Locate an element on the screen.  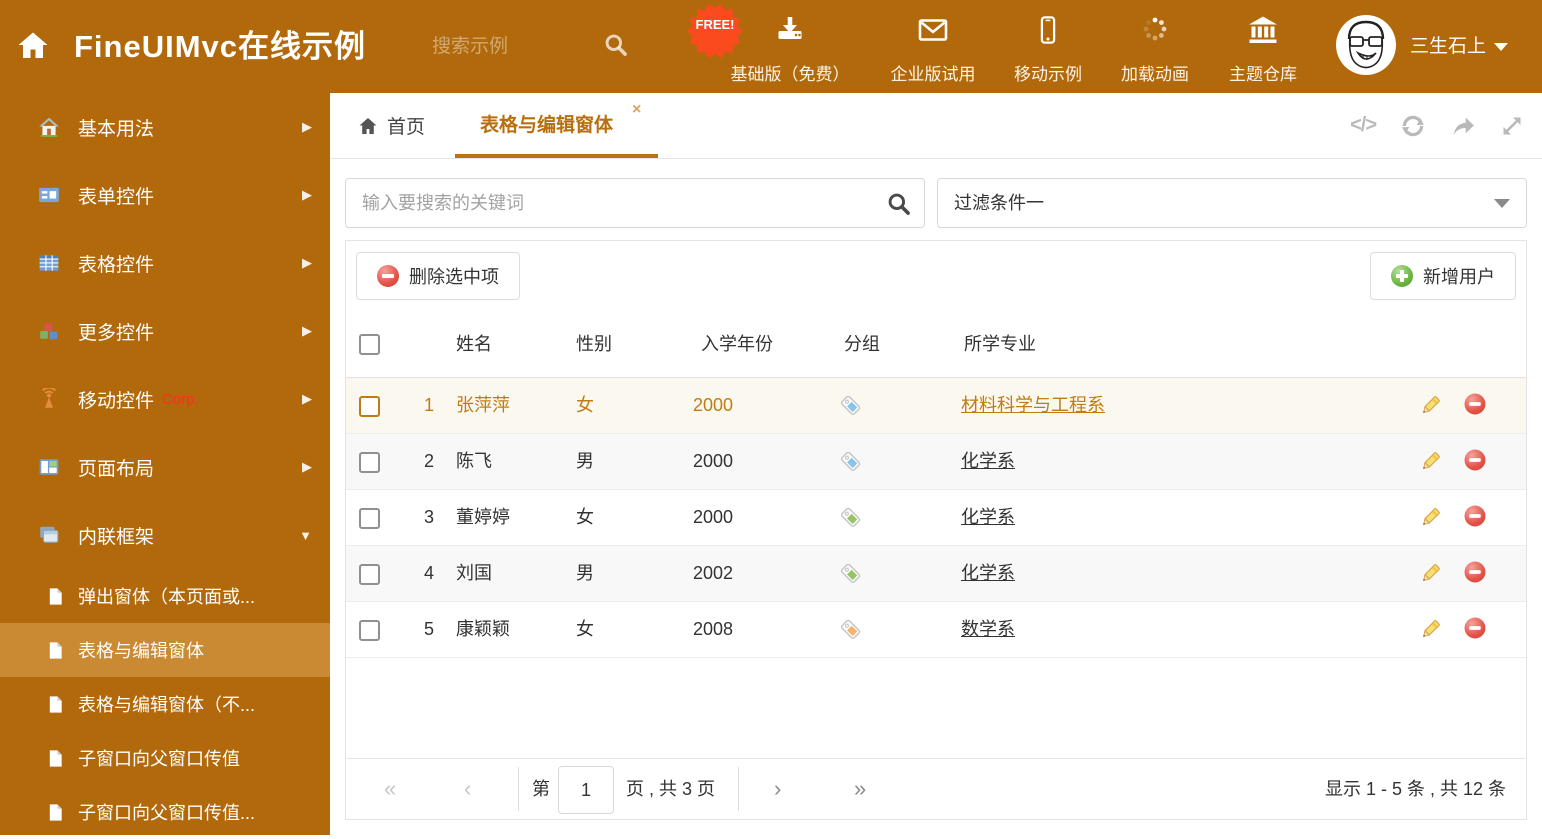
refresh-icon is located at coordinates (1413, 126).